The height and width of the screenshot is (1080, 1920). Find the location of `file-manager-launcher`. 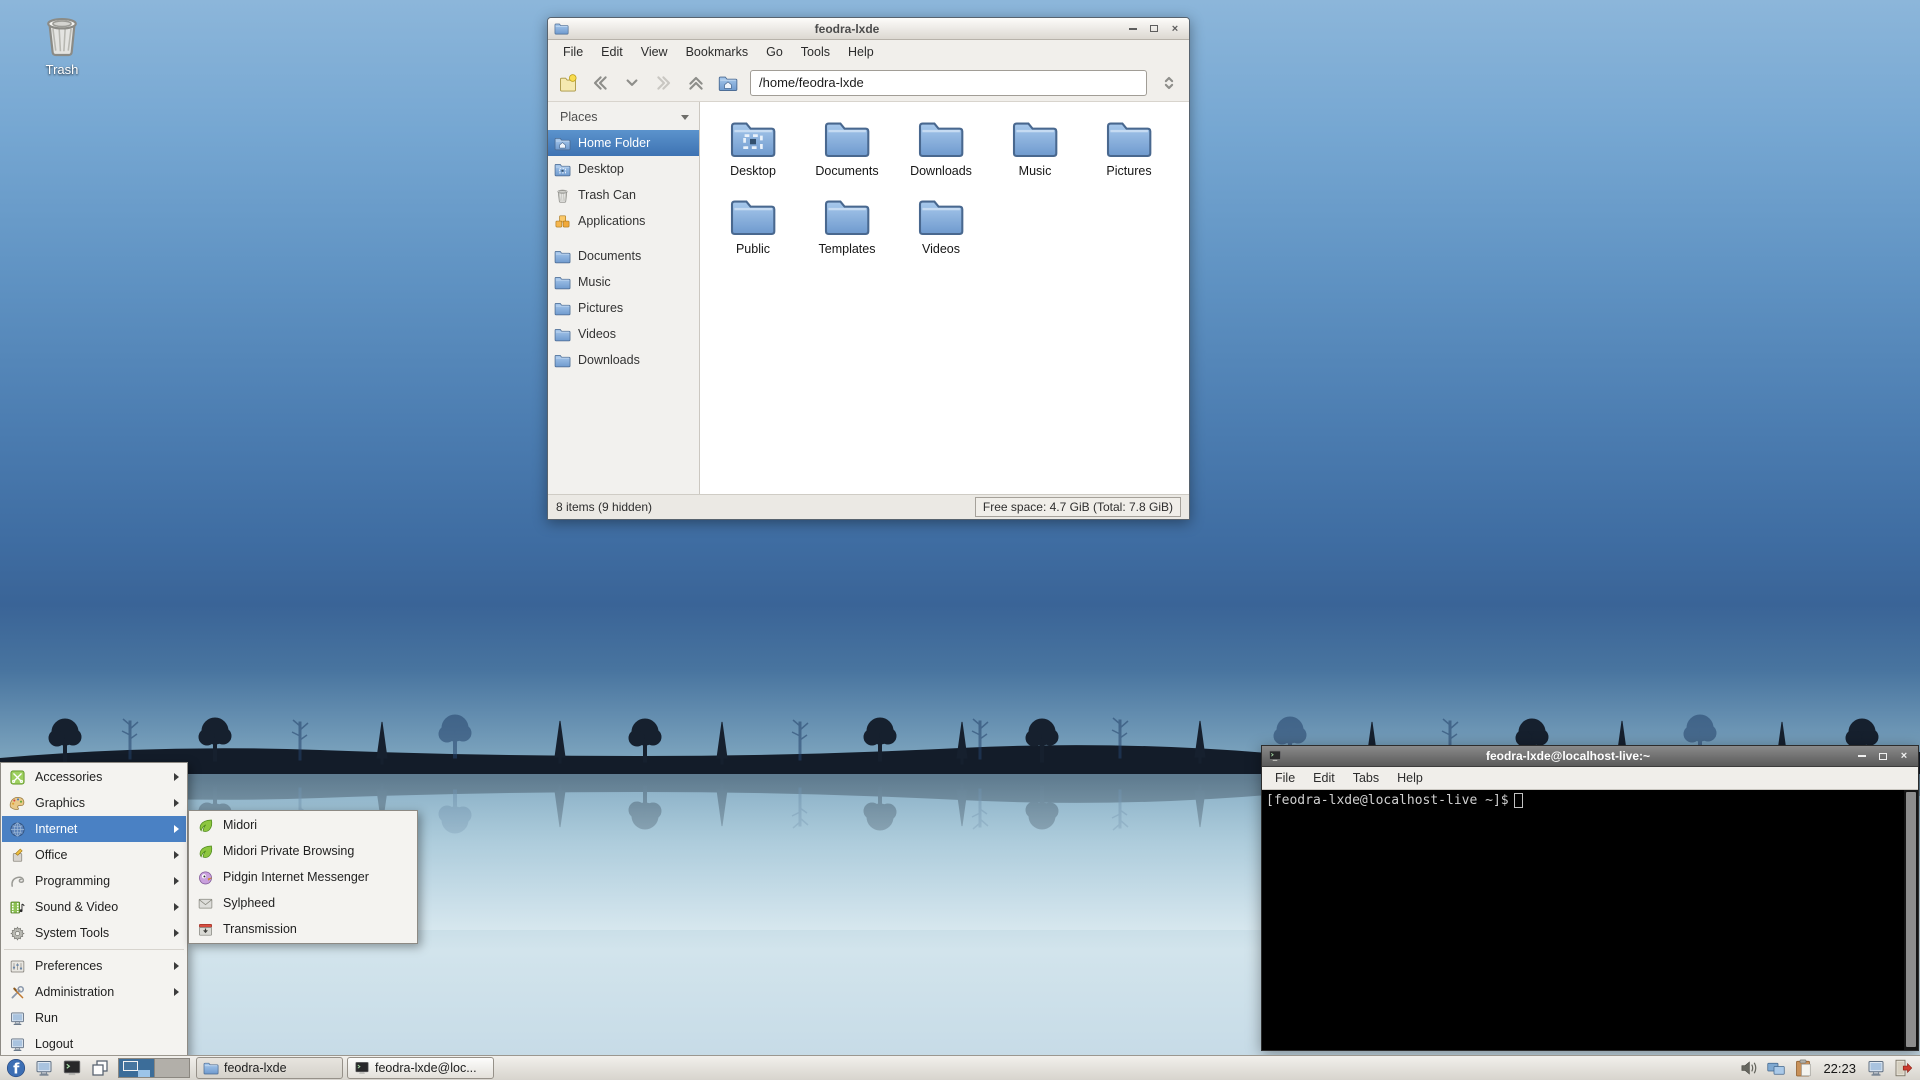

file-manager-launcher is located at coordinates (43, 1068).